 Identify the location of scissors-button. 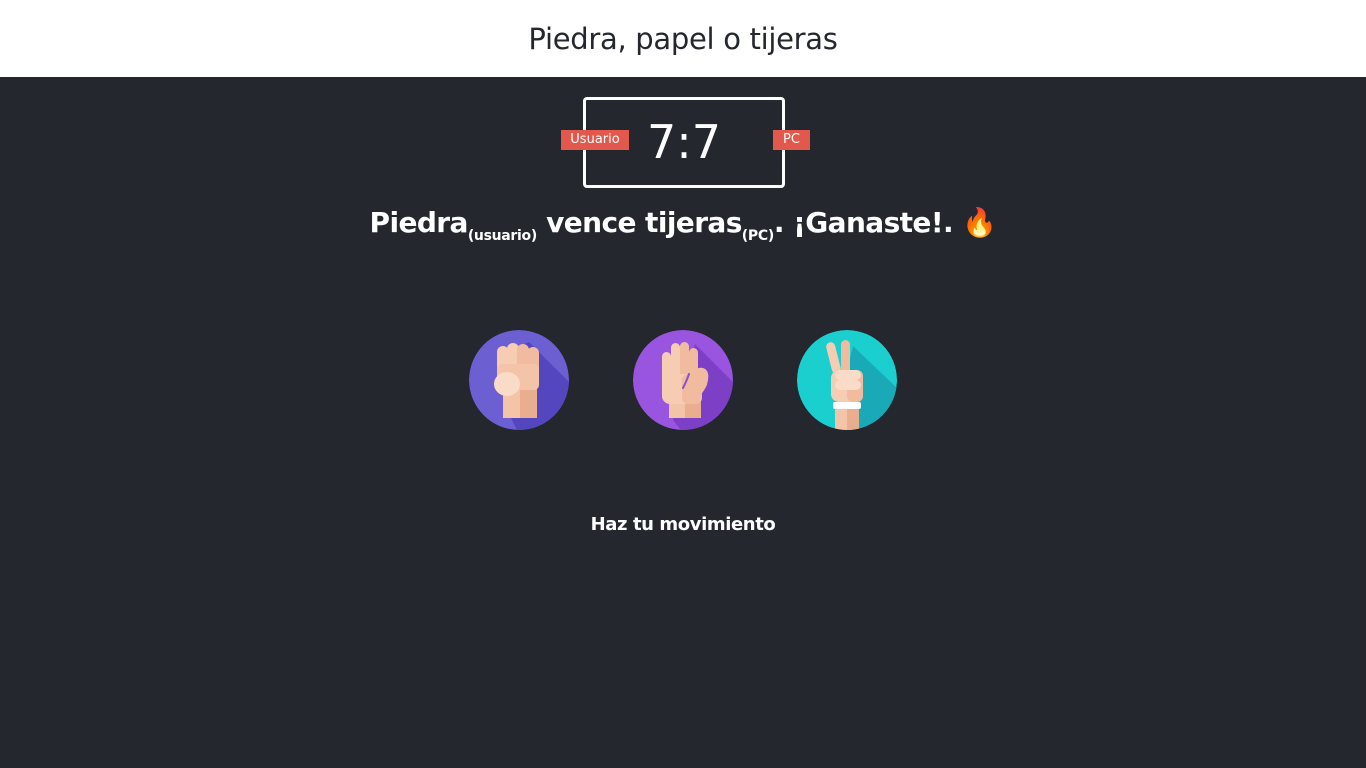
(847, 380).